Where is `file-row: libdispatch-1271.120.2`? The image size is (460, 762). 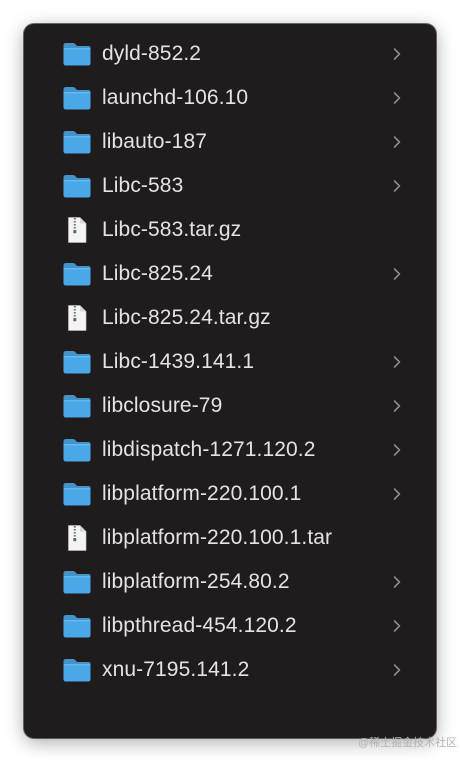 file-row: libdispatch-1271.120.2 is located at coordinates (230, 450).